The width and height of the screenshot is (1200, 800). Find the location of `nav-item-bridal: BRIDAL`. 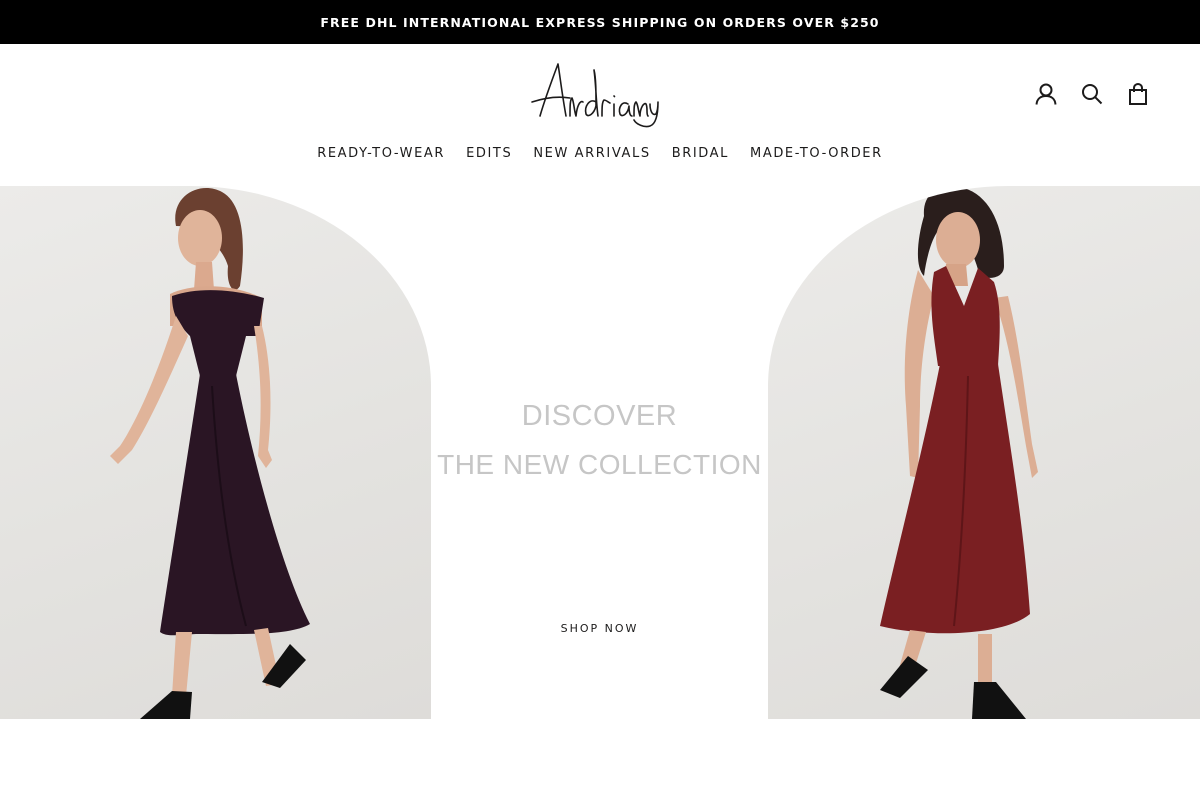

nav-item-bridal: BRIDAL is located at coordinates (700, 156).